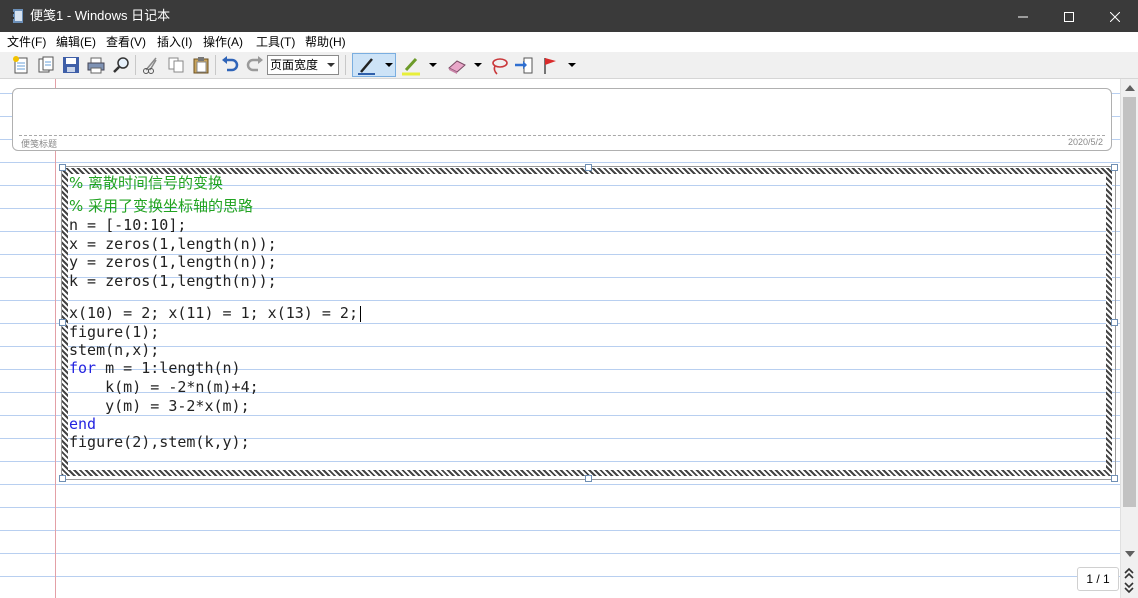 The width and height of the screenshot is (1138, 598). I want to click on insert-space-icon, so click(524, 65).